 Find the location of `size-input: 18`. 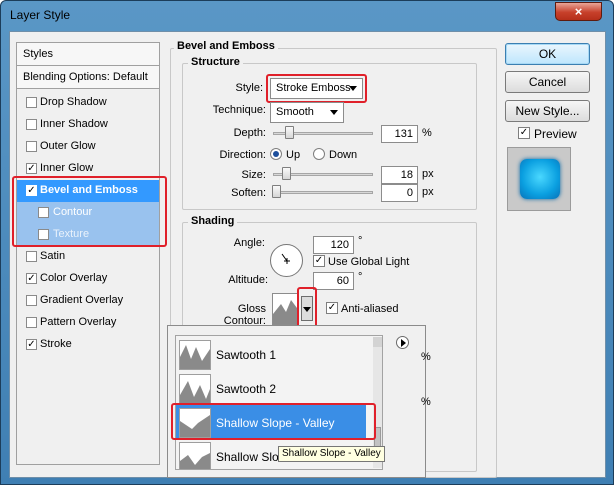

size-input: 18 is located at coordinates (399, 175).